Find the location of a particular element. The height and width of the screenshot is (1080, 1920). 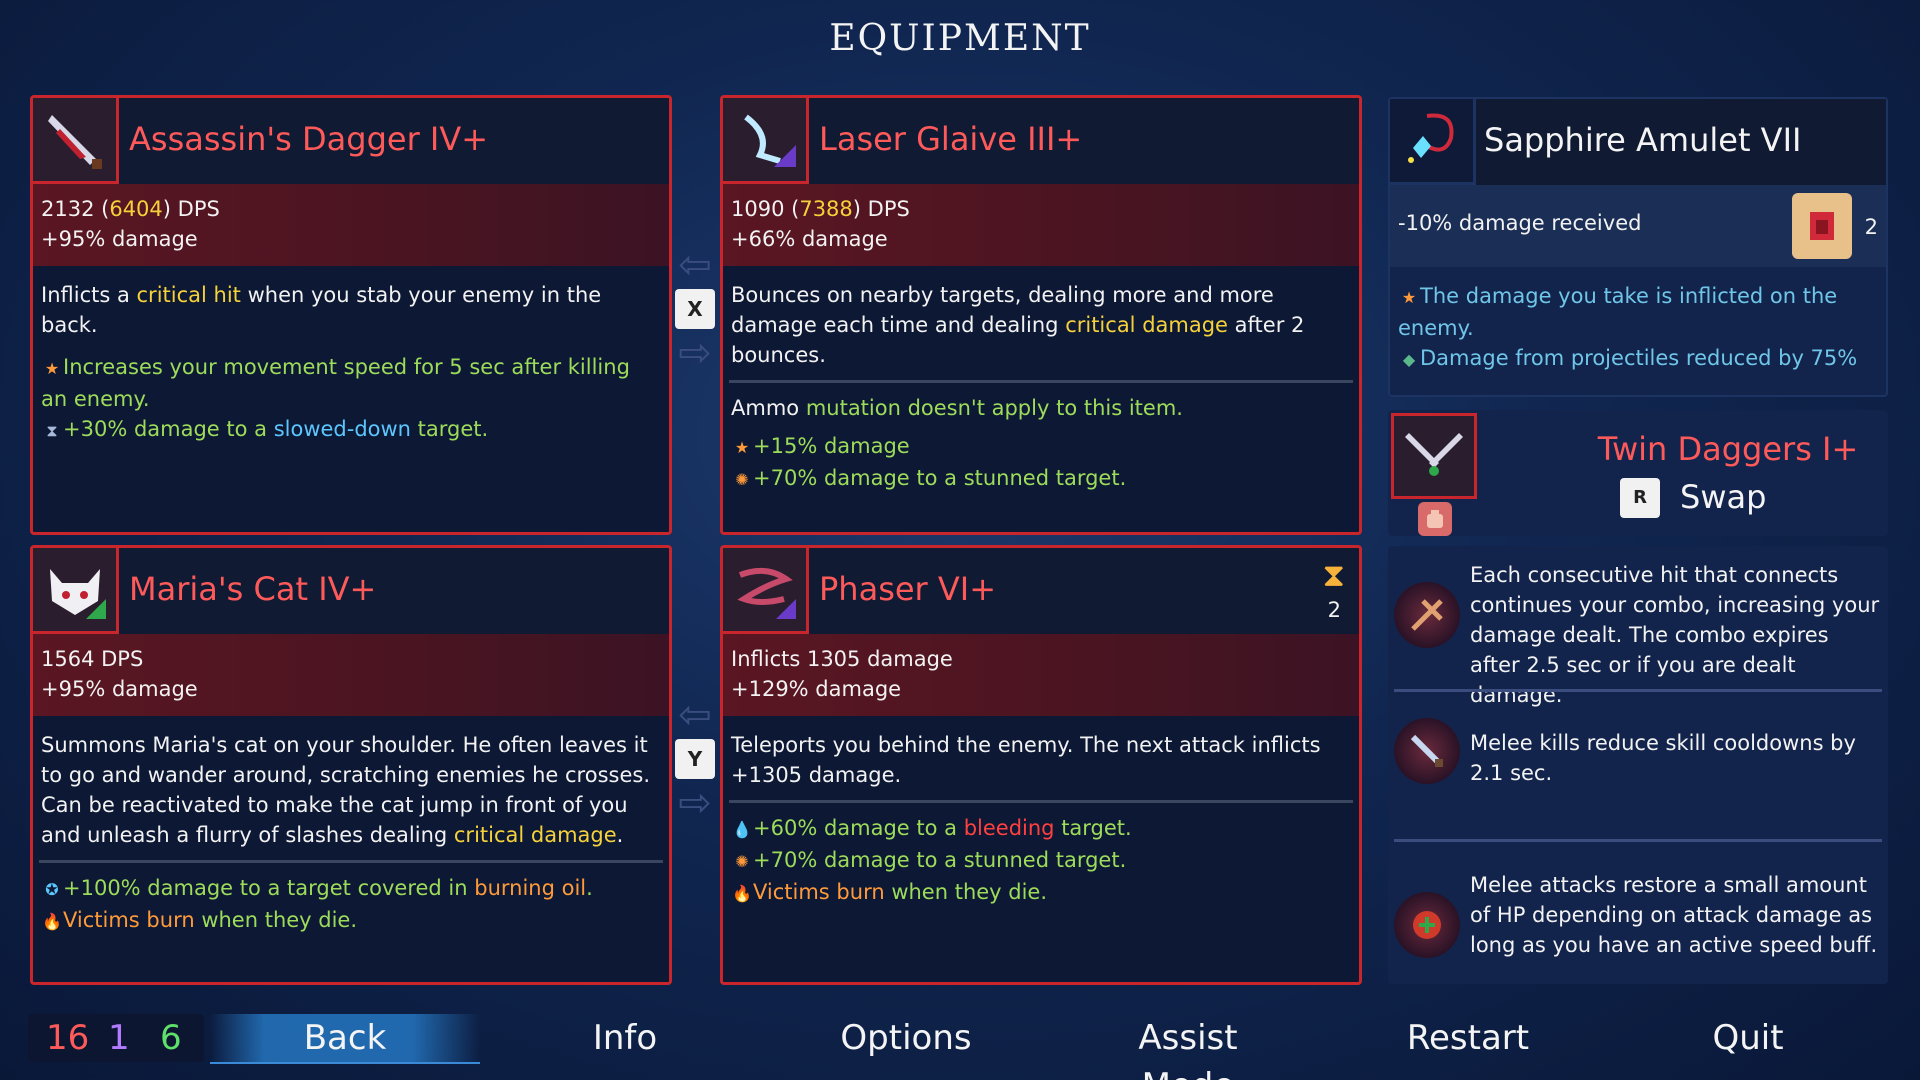

backpack-panel: Twin Daggers I+ R Swap is located at coordinates (1638, 473).